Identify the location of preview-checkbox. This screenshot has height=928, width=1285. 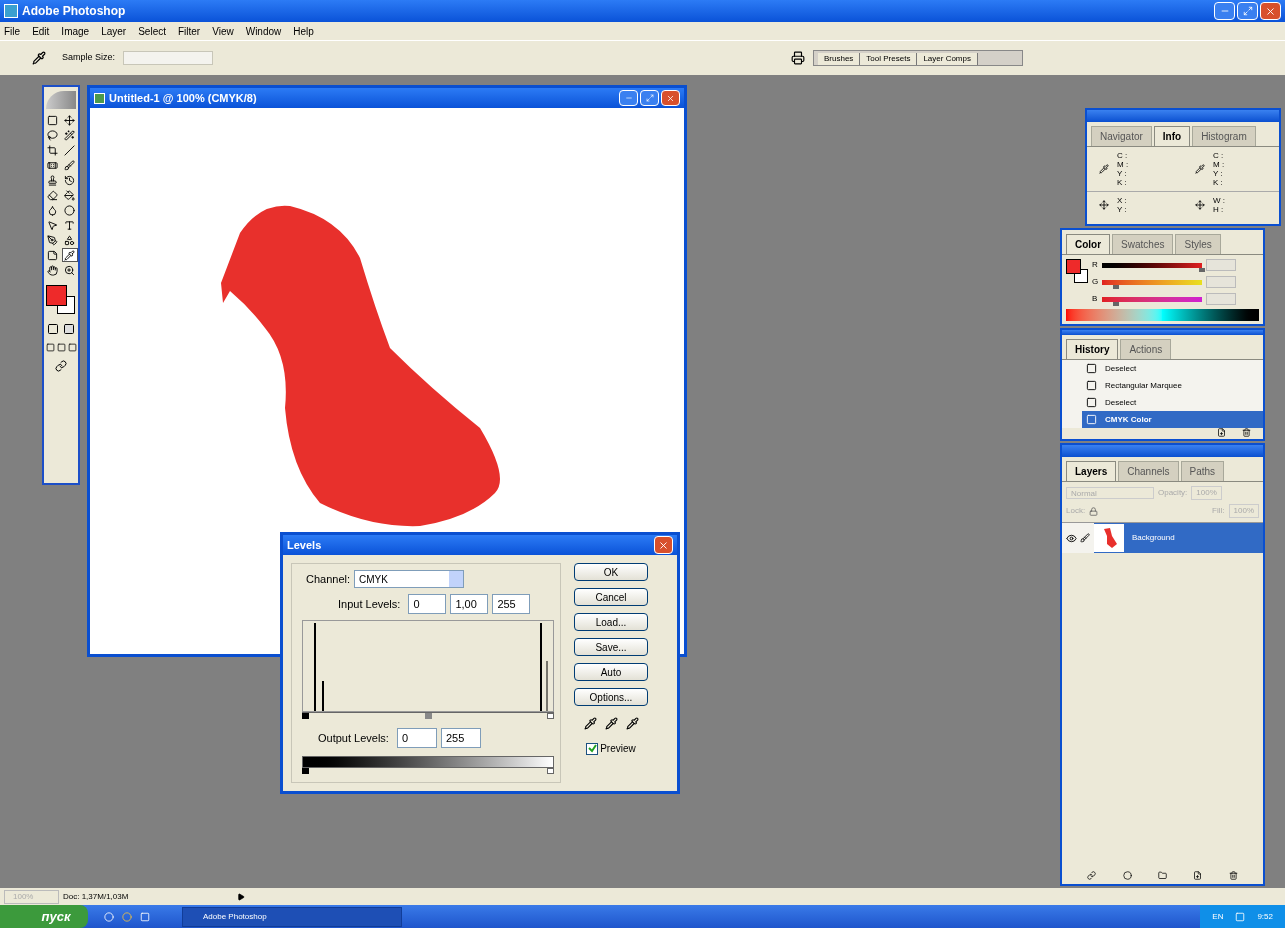
(592, 748).